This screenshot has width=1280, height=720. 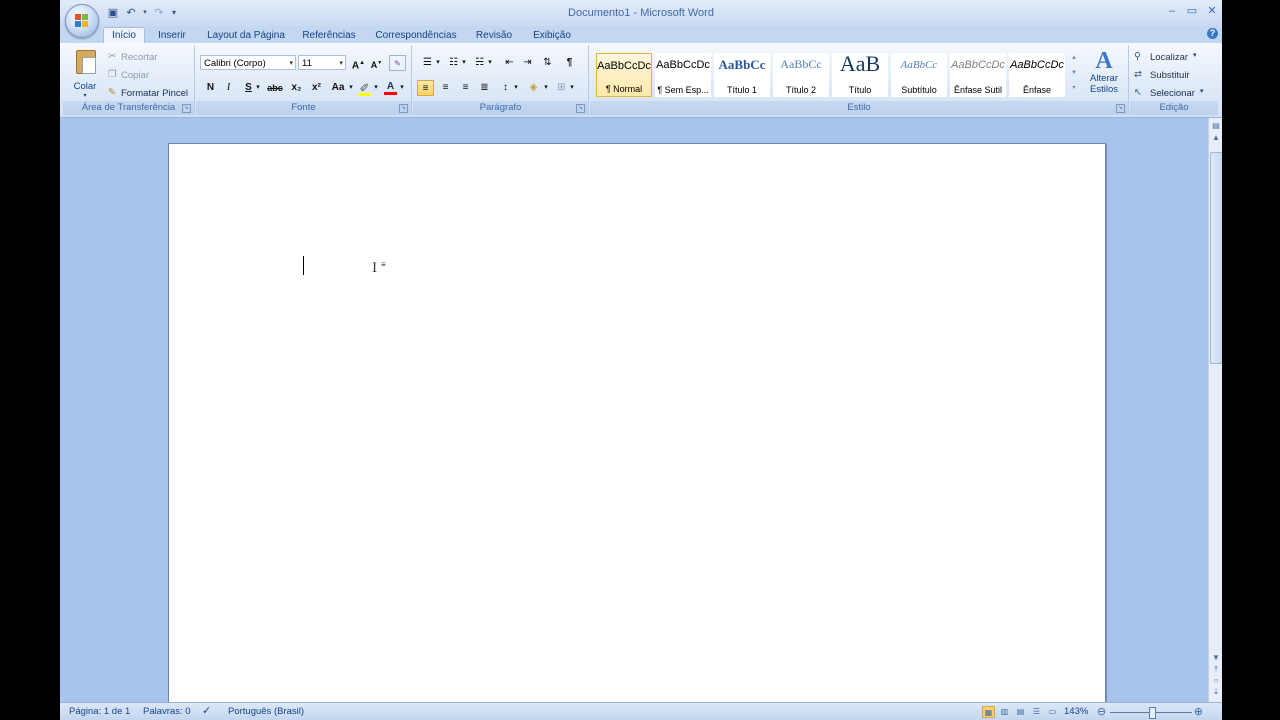 What do you see at coordinates (246, 35) in the screenshot?
I see `tab-layout: Layout da Página` at bounding box center [246, 35].